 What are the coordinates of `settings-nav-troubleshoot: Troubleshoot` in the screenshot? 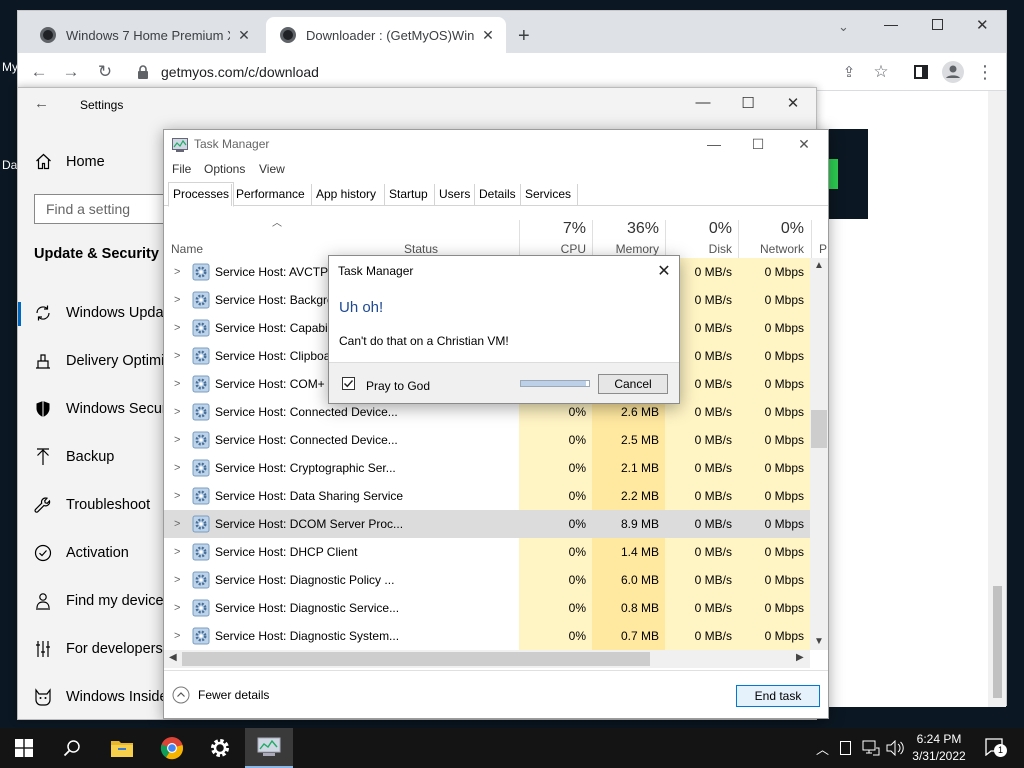 It's located at (91, 505).